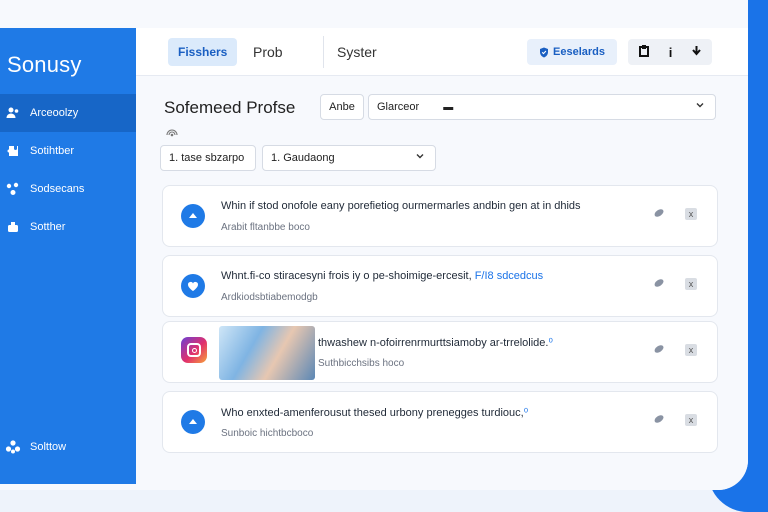 Image resolution: width=768 pixels, height=512 pixels. I want to click on sidebar-item-1: Arceoolzy, so click(68, 113).